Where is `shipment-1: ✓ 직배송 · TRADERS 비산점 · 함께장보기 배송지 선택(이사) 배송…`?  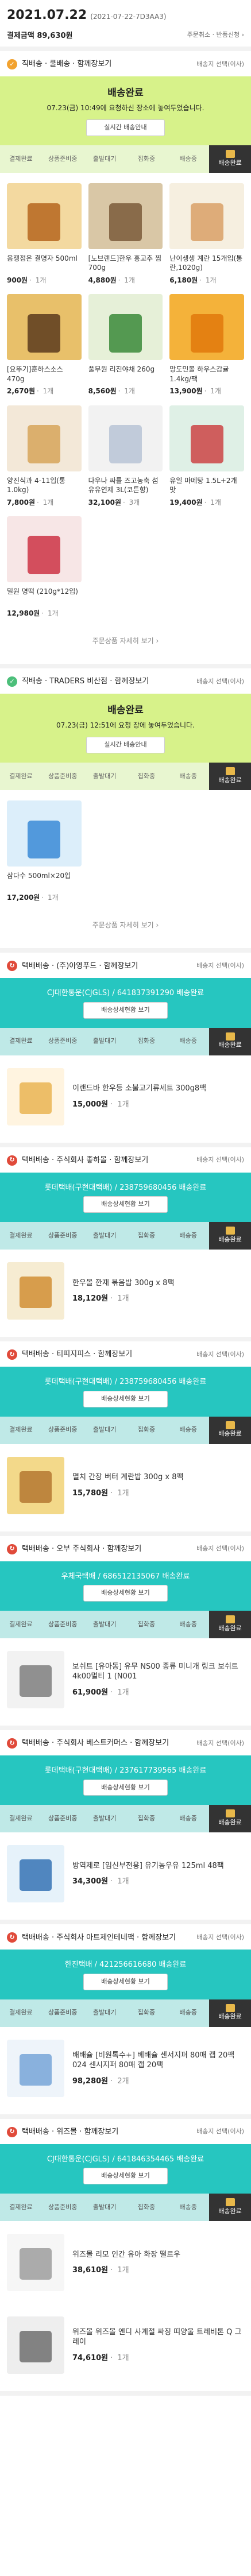
shipment-1: ✓ 직배송 · TRADERS 비산점 · 함께장보기 배송지 선택(이사) 배송… is located at coordinates (126, 805).